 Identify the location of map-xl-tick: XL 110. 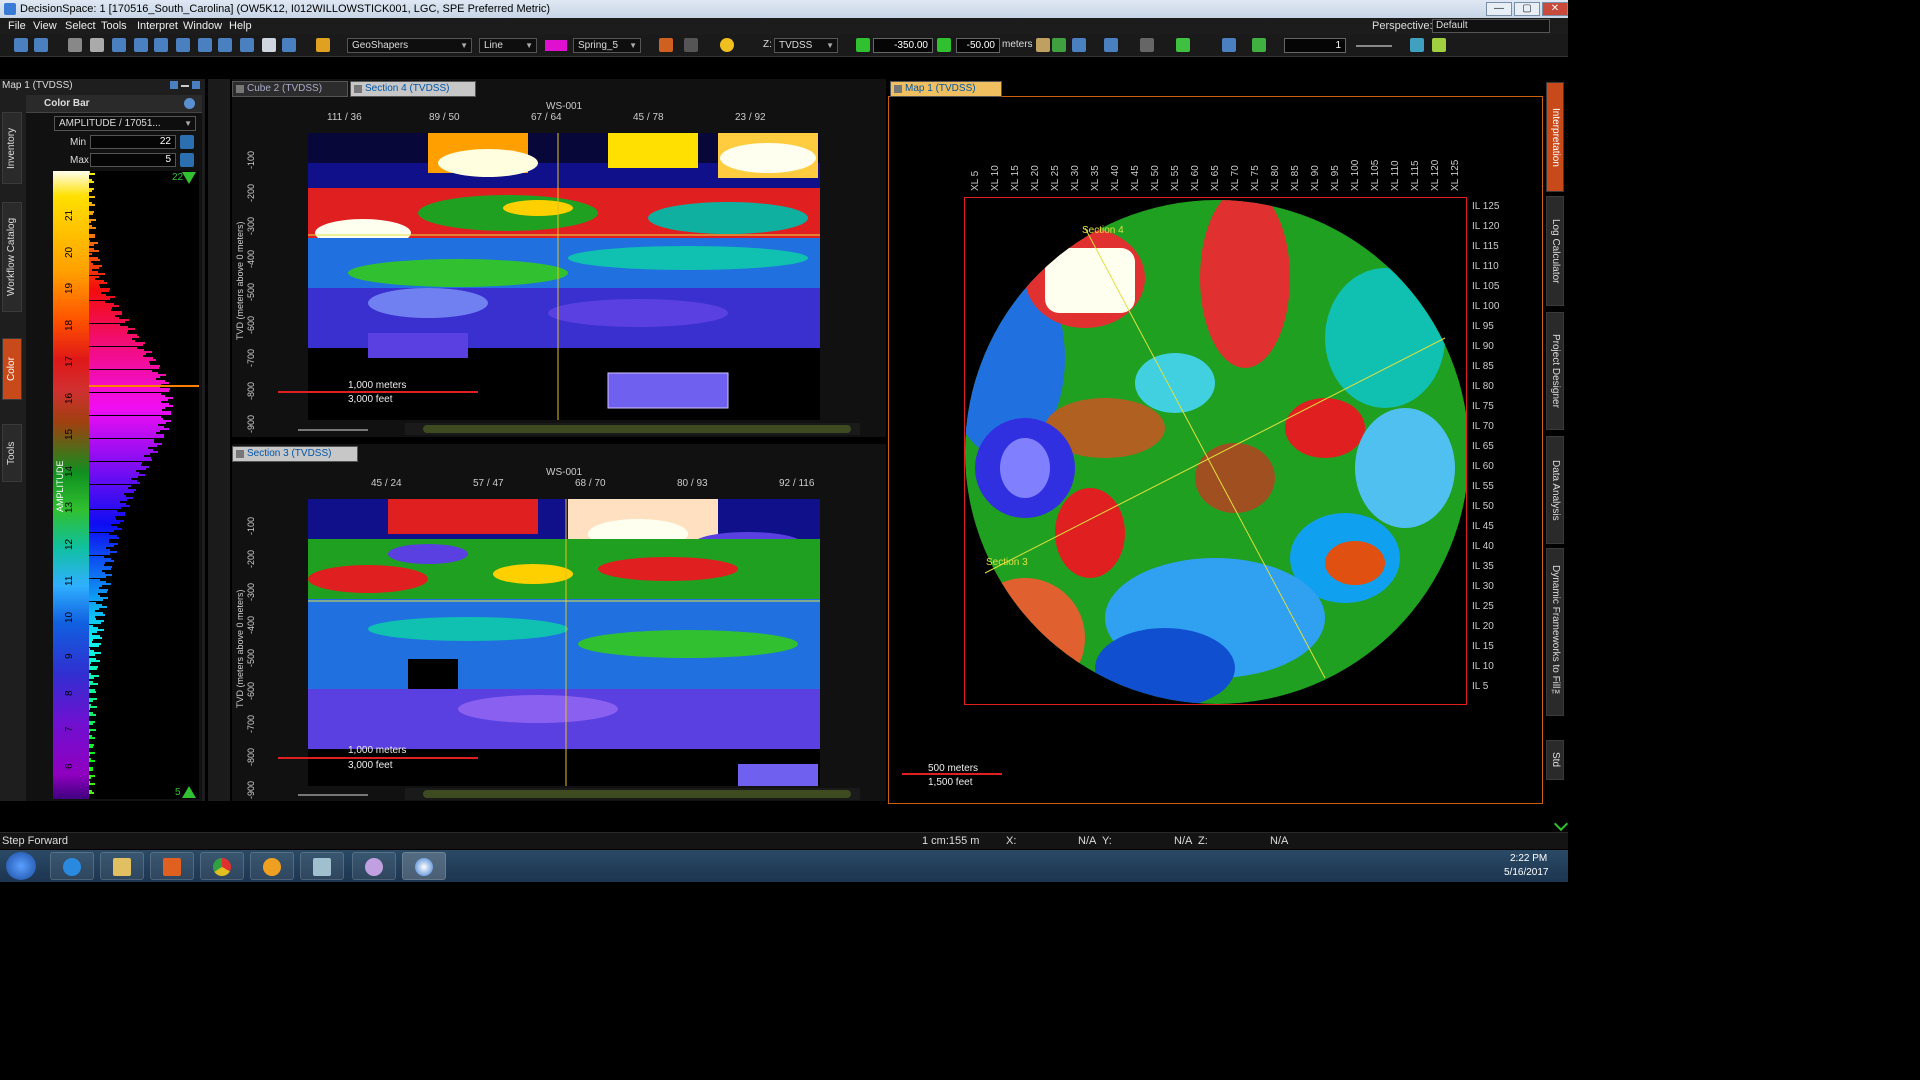
(1395, 175).